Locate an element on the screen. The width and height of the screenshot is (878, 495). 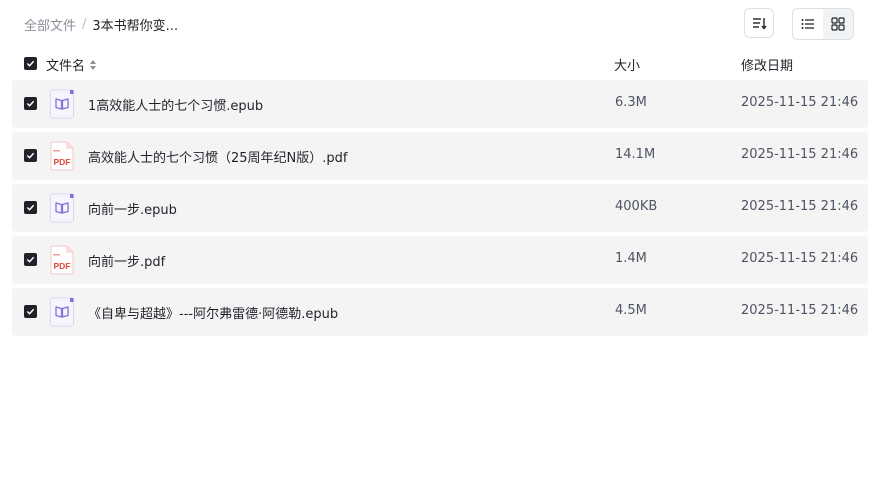
list-icon is located at coordinates (807, 24).